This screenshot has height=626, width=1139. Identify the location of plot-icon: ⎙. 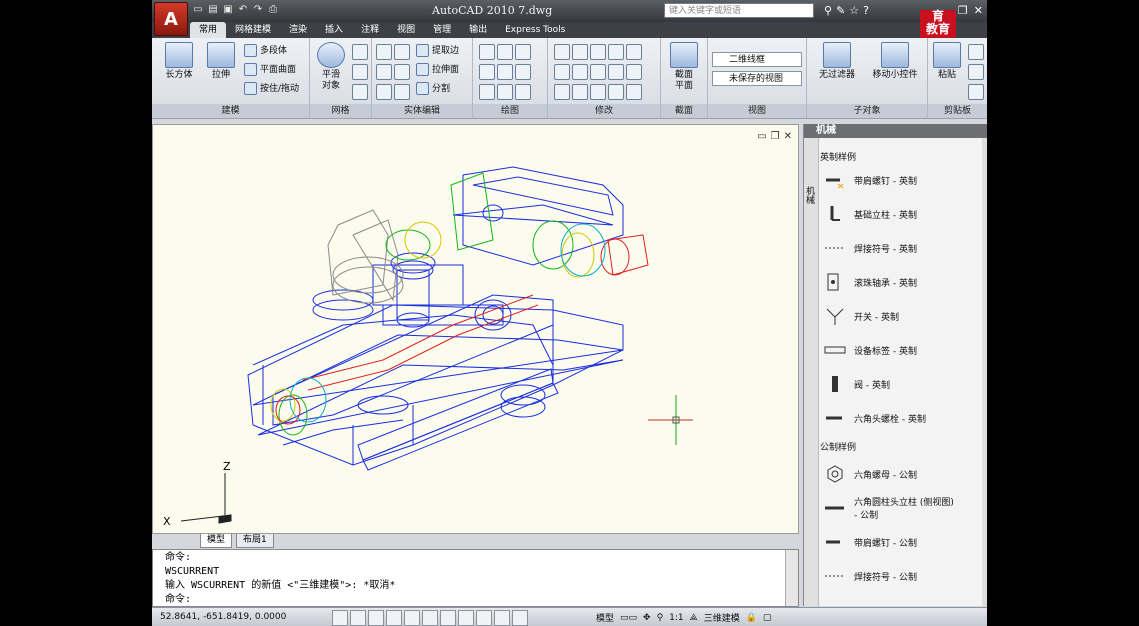
(273, 10).